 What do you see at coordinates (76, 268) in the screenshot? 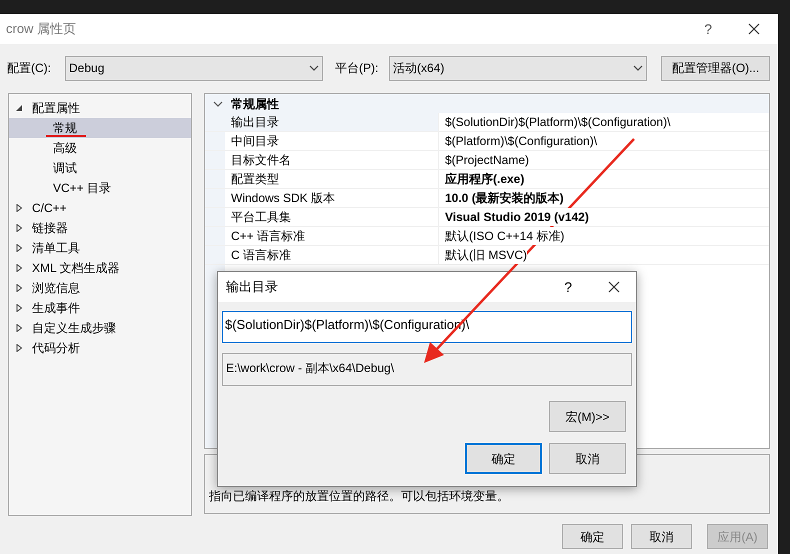
I see `tree-item: XML 文档生成器` at bounding box center [76, 268].